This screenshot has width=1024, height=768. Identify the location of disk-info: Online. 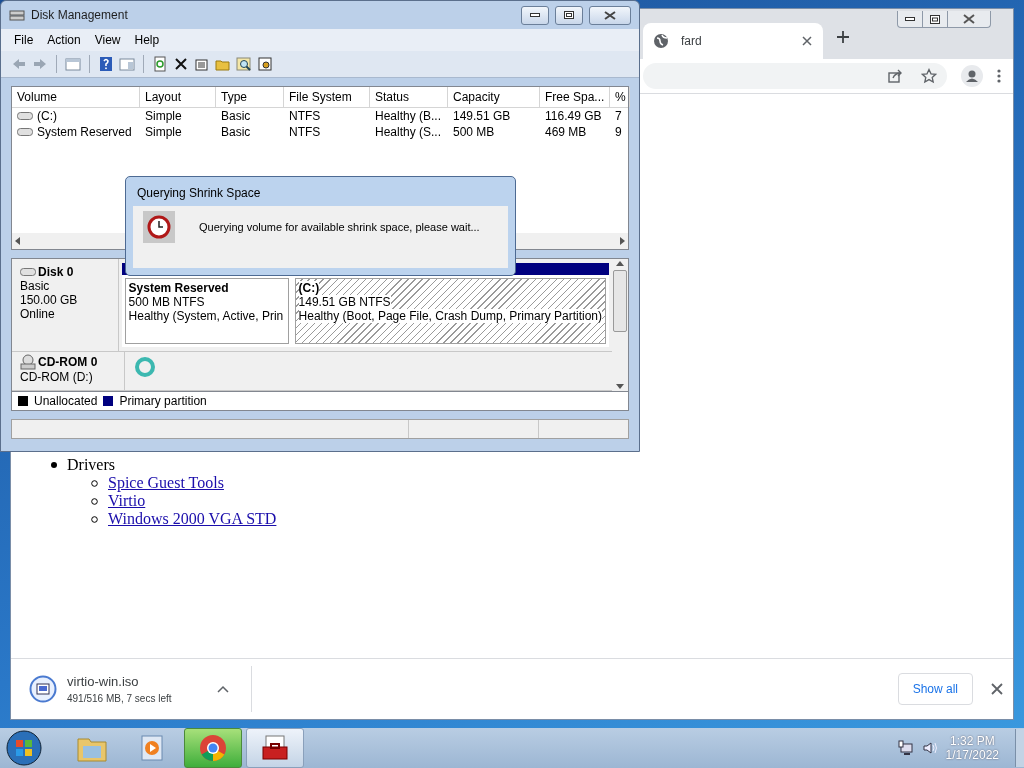
(38, 314).